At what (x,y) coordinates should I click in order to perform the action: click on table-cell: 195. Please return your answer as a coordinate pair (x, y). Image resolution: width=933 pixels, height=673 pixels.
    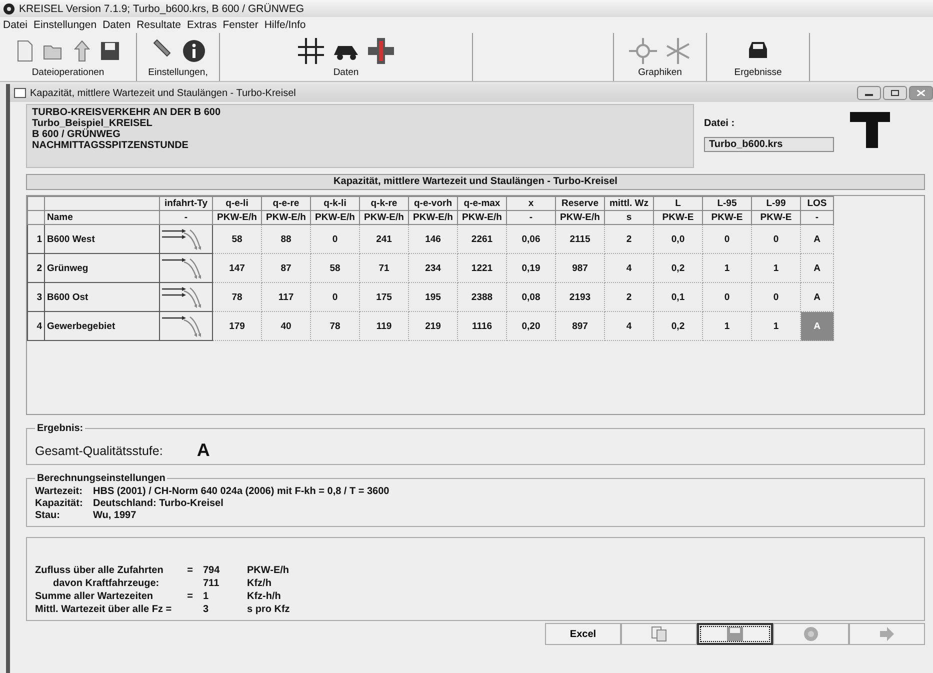
    Looking at the image, I should click on (433, 297).